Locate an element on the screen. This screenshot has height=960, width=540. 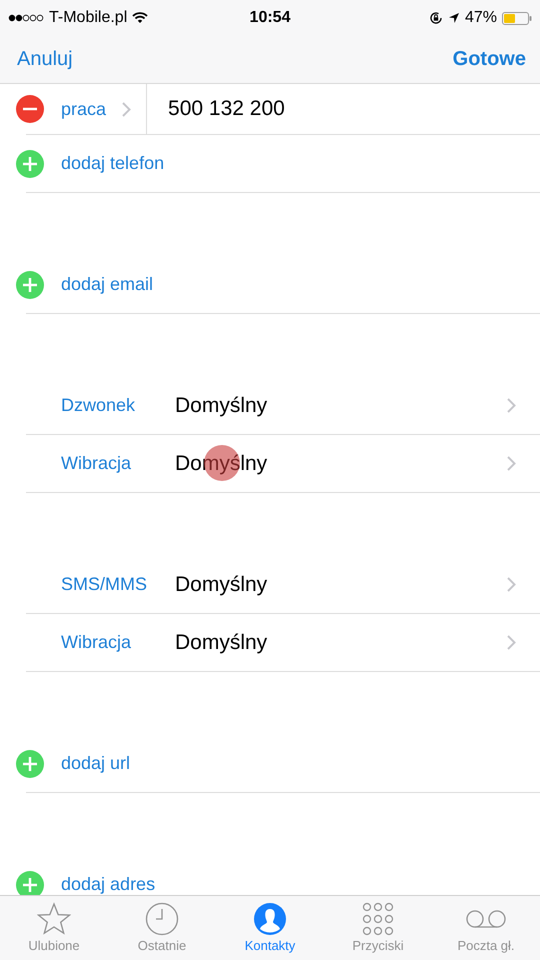
add-field-link: dodaj telefon is located at coordinates (112, 163).